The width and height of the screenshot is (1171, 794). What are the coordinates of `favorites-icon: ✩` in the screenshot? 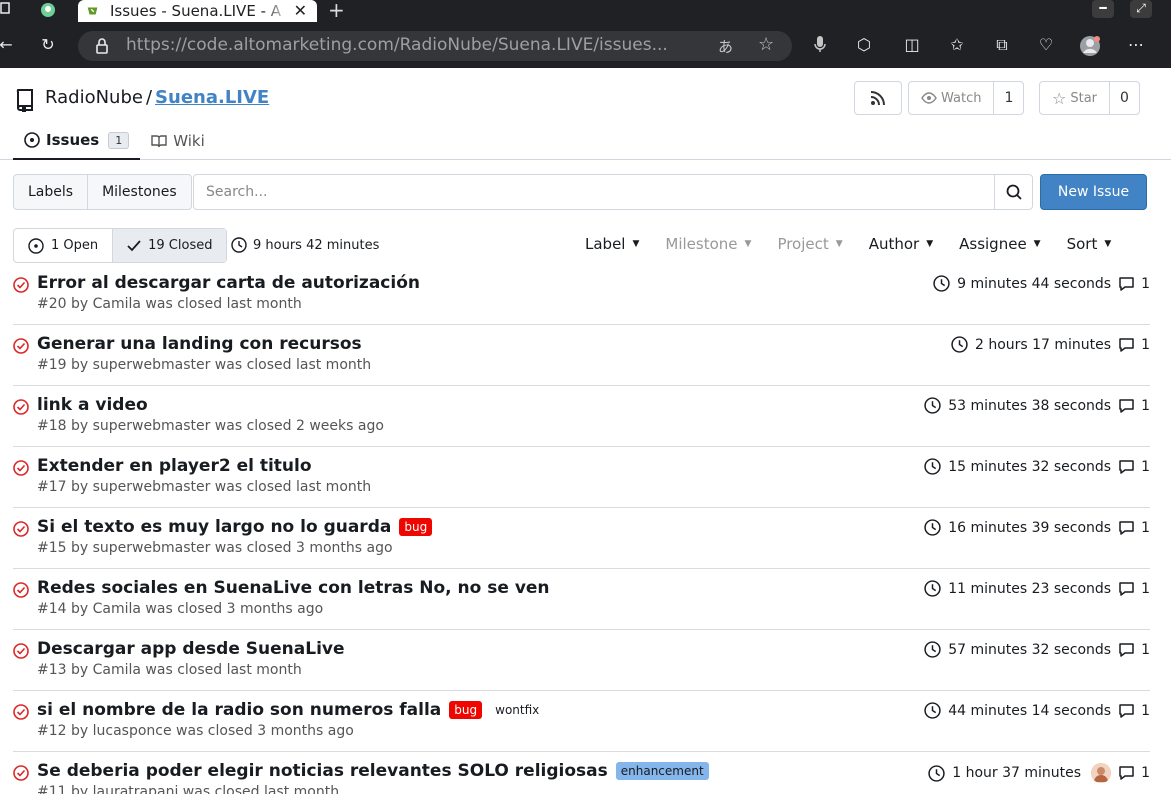 It's located at (957, 45).